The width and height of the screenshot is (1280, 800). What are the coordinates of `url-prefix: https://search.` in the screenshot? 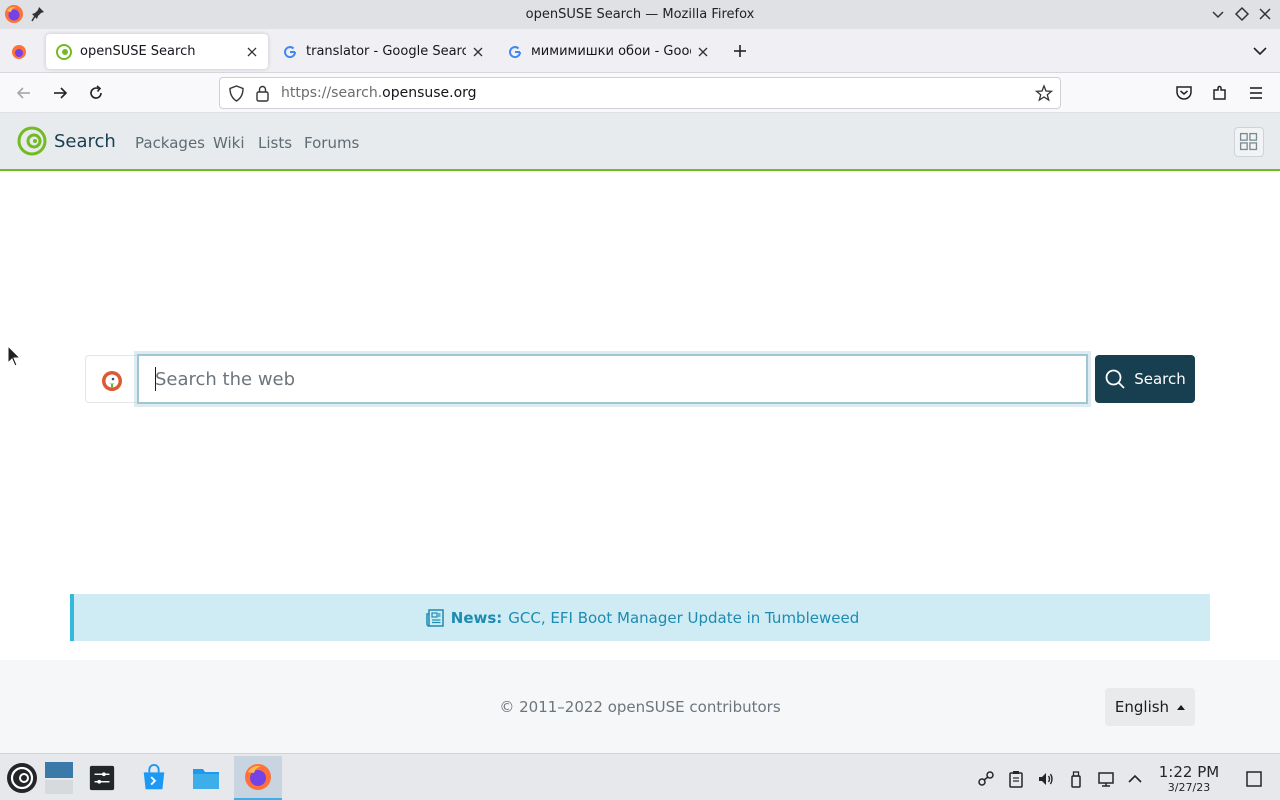 It's located at (332, 93).